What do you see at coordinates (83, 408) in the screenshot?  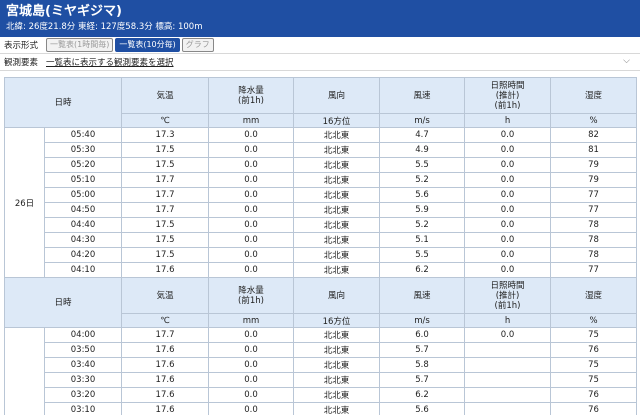 I see `table-cell: 03:10` at bounding box center [83, 408].